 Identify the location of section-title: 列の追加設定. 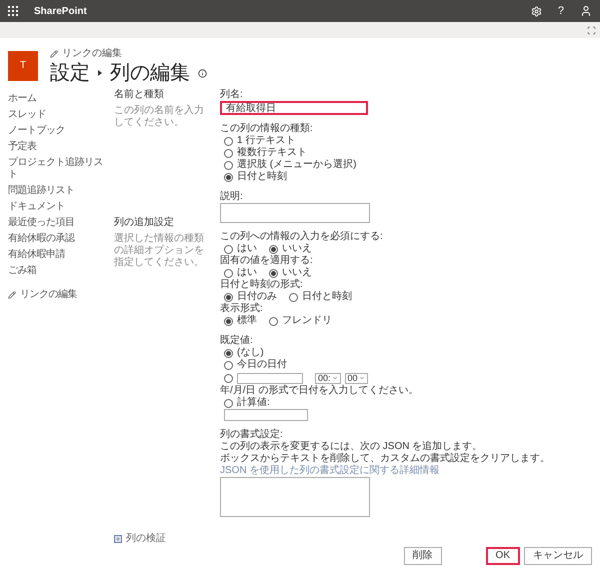
(144, 223).